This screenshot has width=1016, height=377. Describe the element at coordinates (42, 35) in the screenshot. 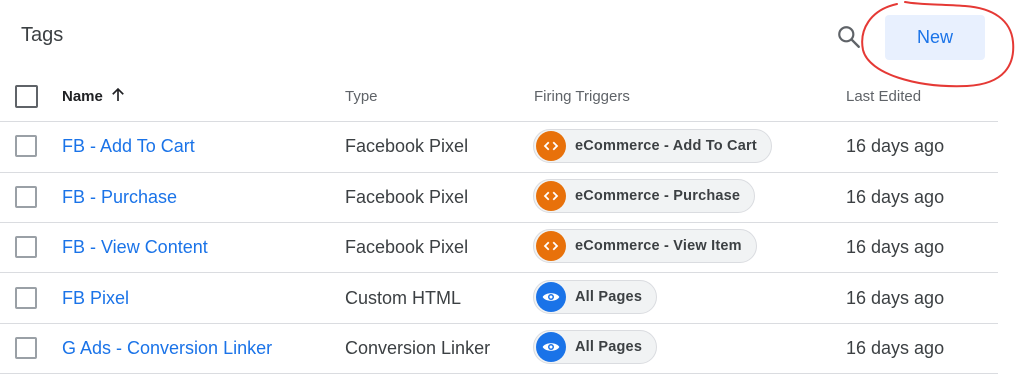

I see `page-title: Tags` at that location.